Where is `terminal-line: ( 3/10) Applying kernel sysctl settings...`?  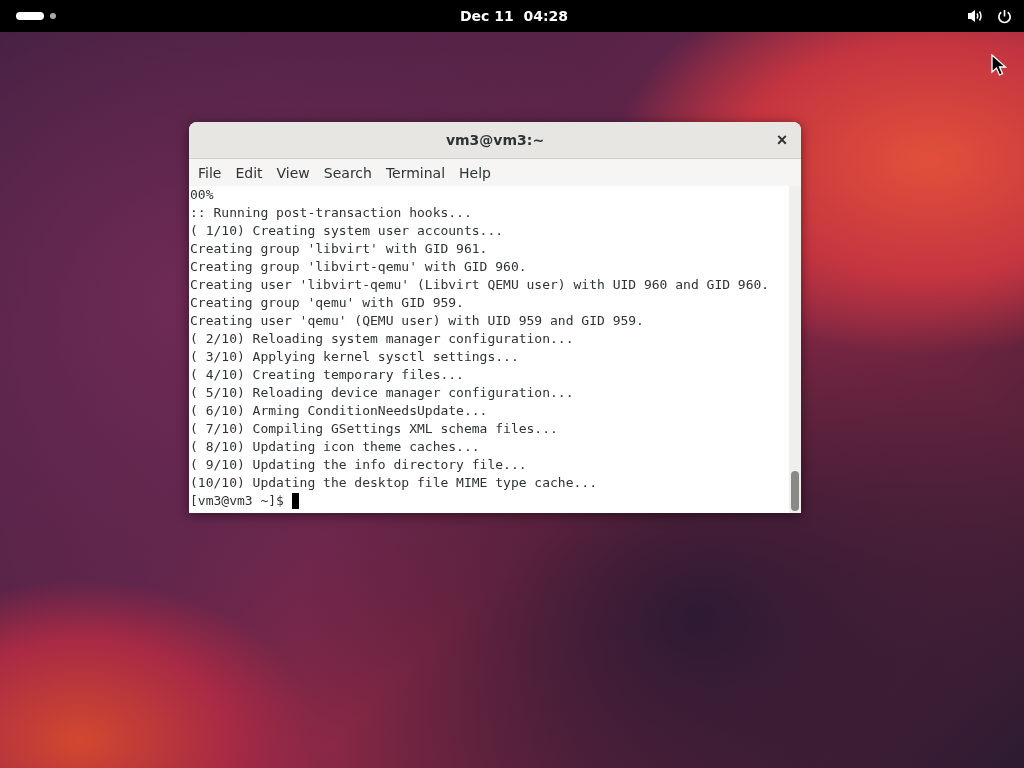
terminal-line: ( 3/10) Applying kernel sysctl settings... is located at coordinates (355, 357).